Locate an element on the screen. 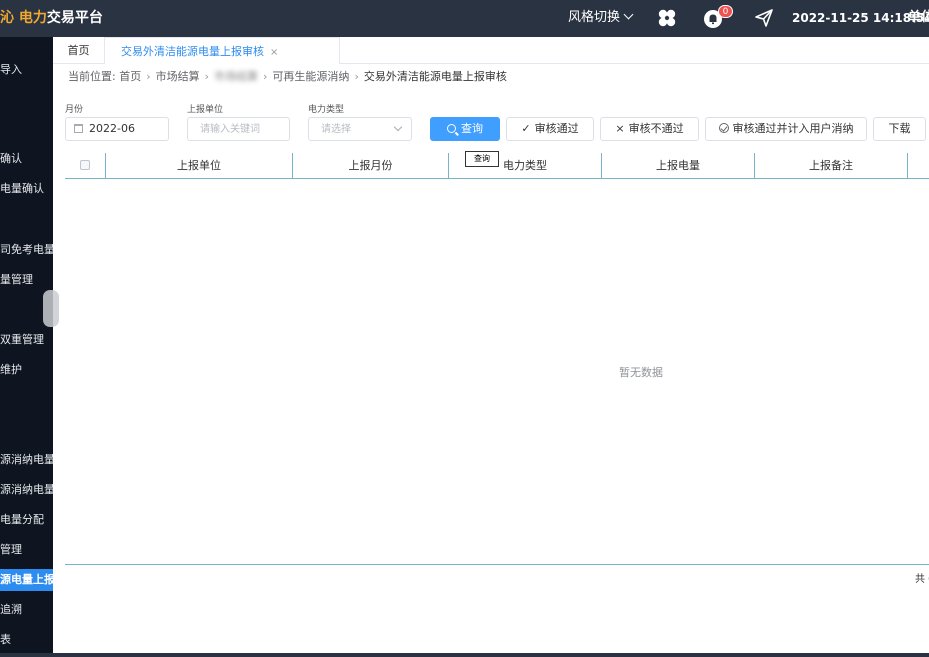 This screenshot has height=657, width=929. breadcrumb-settlement-blurred: 市场结算 is located at coordinates (236, 76).